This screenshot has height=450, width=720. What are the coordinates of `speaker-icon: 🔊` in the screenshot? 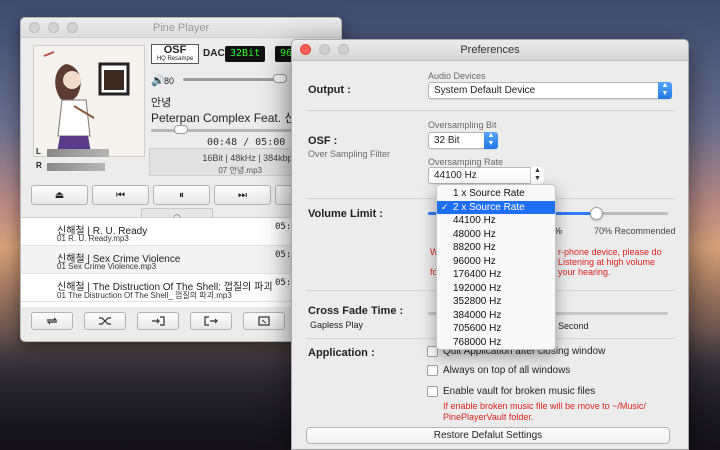 It's located at (158, 81).